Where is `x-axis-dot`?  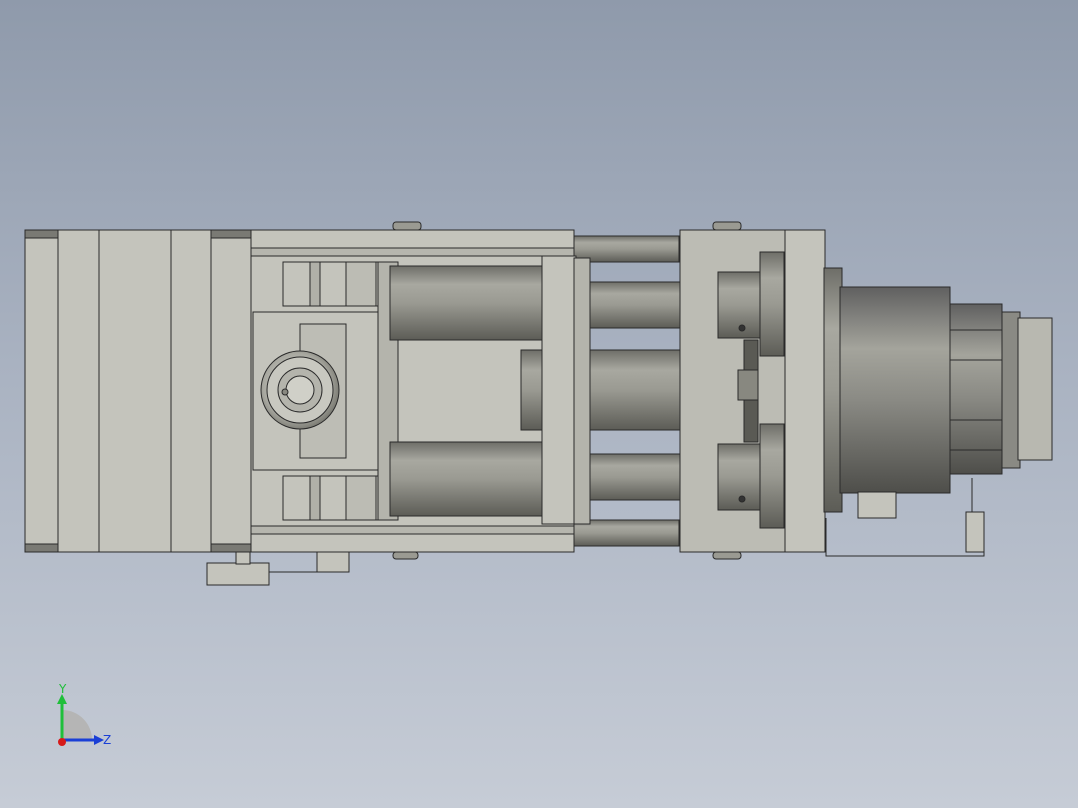
x-axis-dot is located at coordinates (62, 742).